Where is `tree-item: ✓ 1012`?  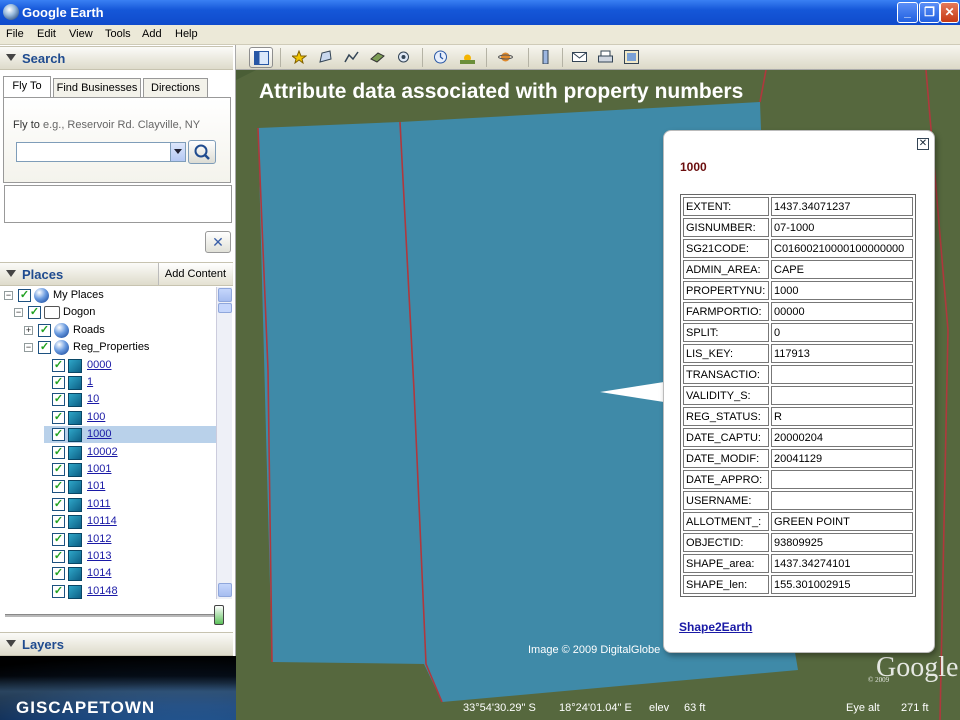
tree-item: ✓ 1012 is located at coordinates (108, 539).